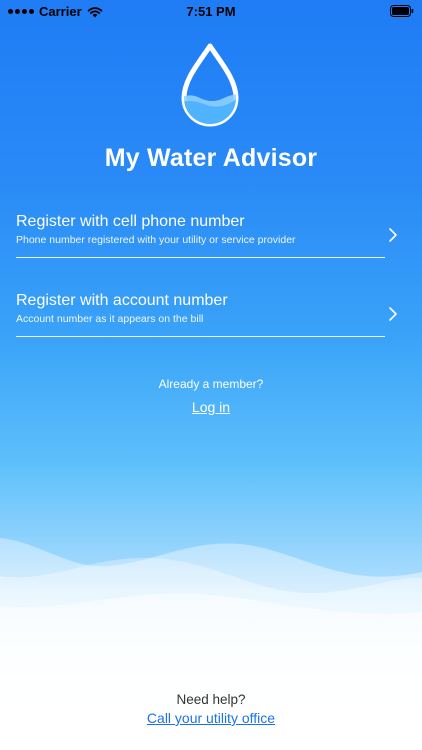  I want to click on member-prompt: Already a member?, so click(211, 384).